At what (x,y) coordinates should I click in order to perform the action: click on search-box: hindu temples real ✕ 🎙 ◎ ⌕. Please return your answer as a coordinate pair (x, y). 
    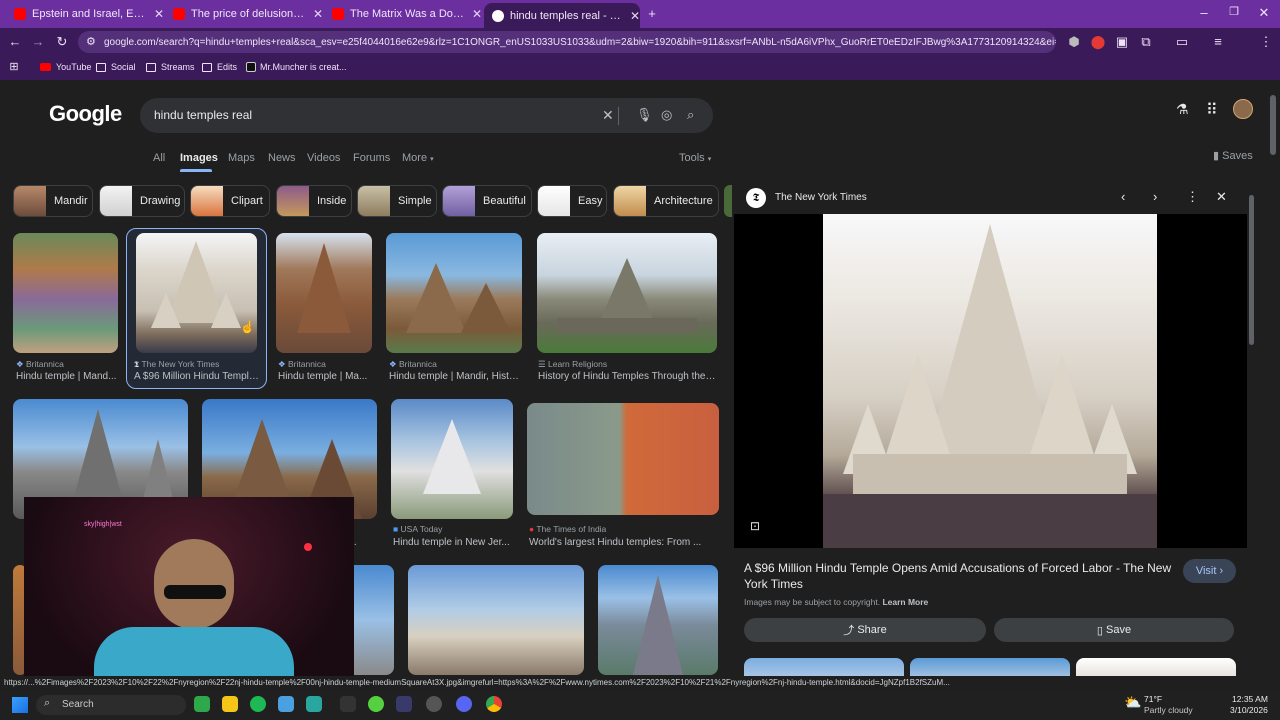
    Looking at the image, I should click on (426, 115).